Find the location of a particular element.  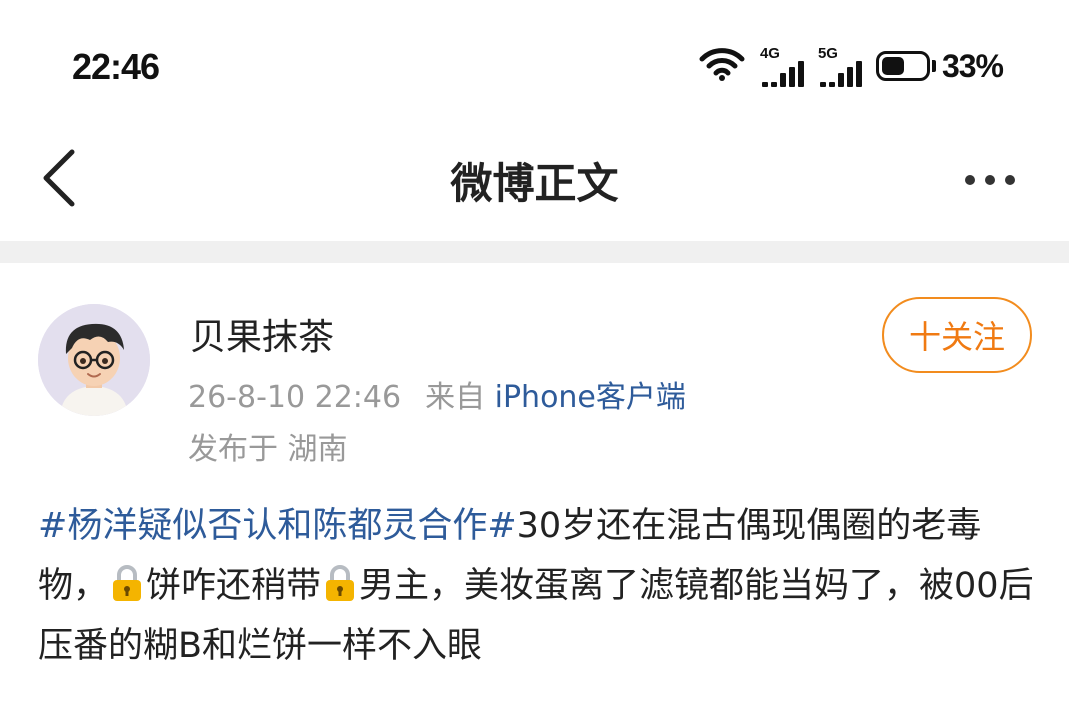

battery-icon: 33% is located at coordinates (939, 66).